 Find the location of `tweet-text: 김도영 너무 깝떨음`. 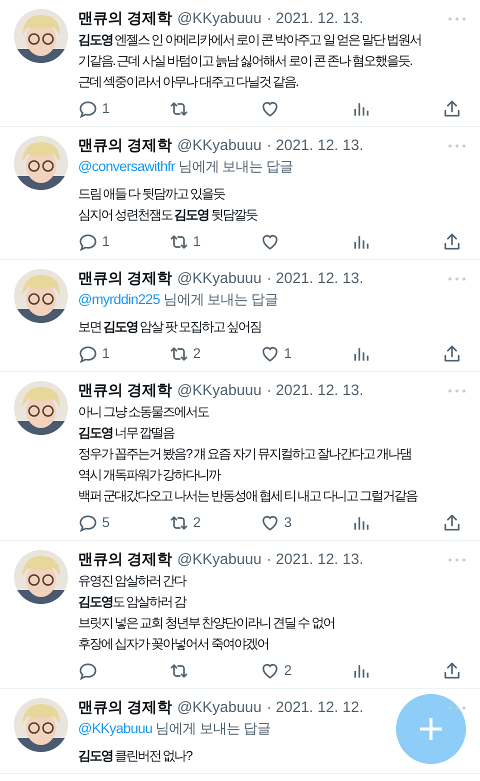

tweet-text: 김도영 너무 깝떨음 is located at coordinates (126, 433).